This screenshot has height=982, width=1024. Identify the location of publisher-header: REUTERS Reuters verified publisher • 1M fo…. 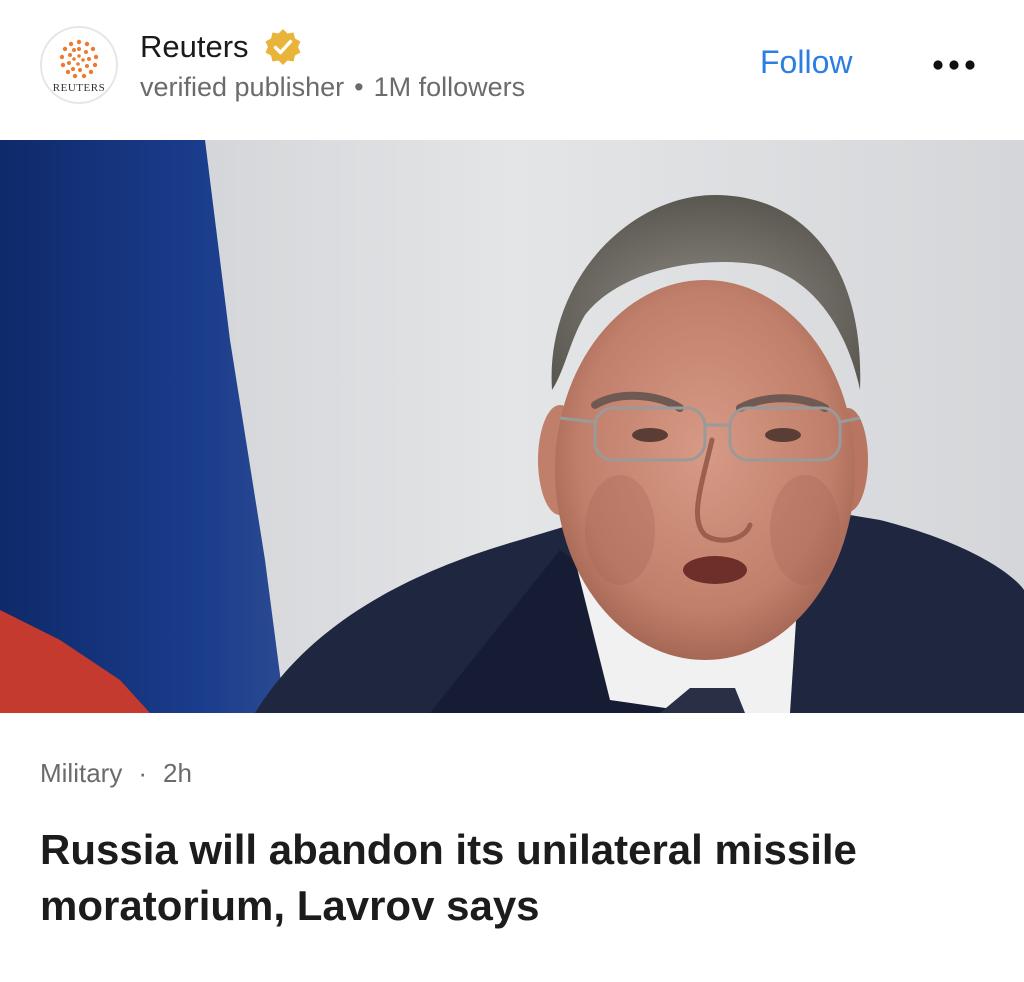
(512, 70).